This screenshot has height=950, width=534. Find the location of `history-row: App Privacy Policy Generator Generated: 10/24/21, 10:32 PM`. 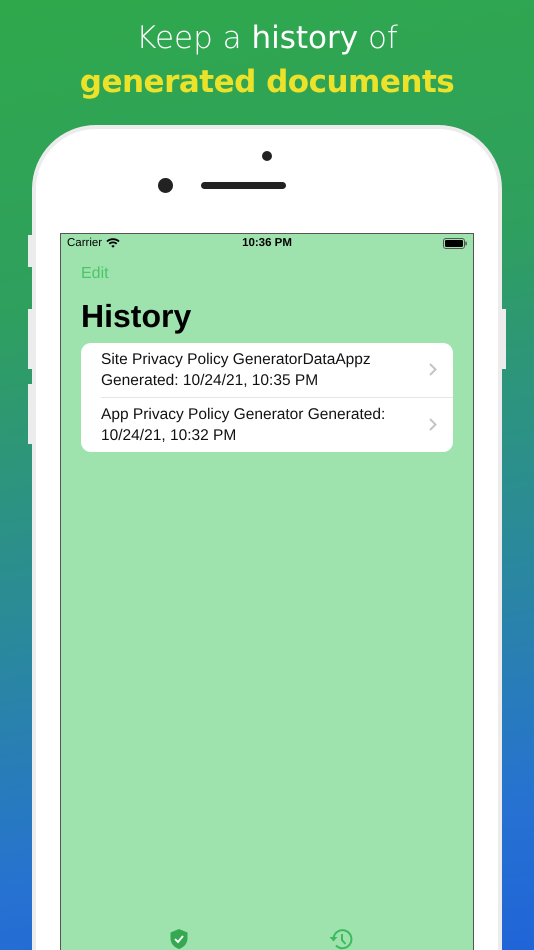

history-row: App Privacy Policy Generator Generated: 10/24/21, 10:32 PM is located at coordinates (277, 424).